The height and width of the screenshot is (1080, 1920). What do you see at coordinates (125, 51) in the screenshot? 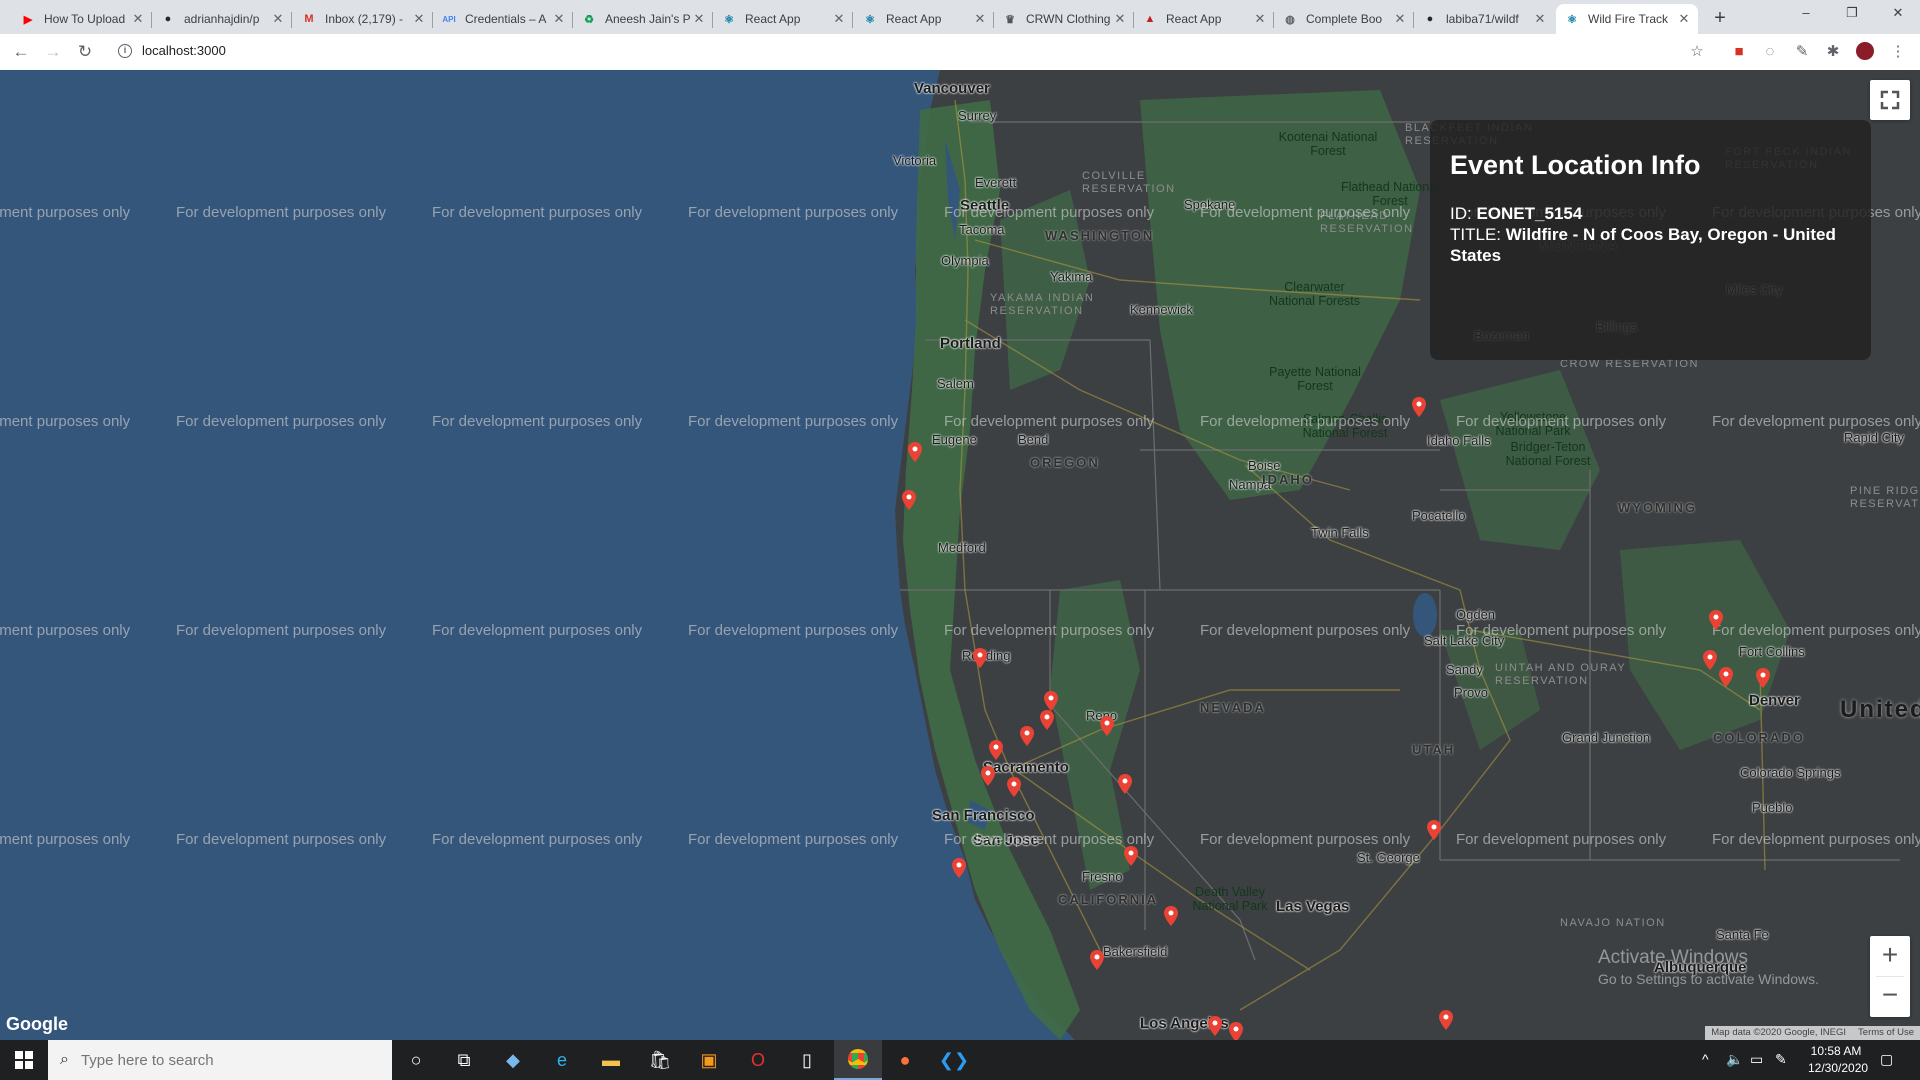
I see `info-icon: i` at bounding box center [125, 51].